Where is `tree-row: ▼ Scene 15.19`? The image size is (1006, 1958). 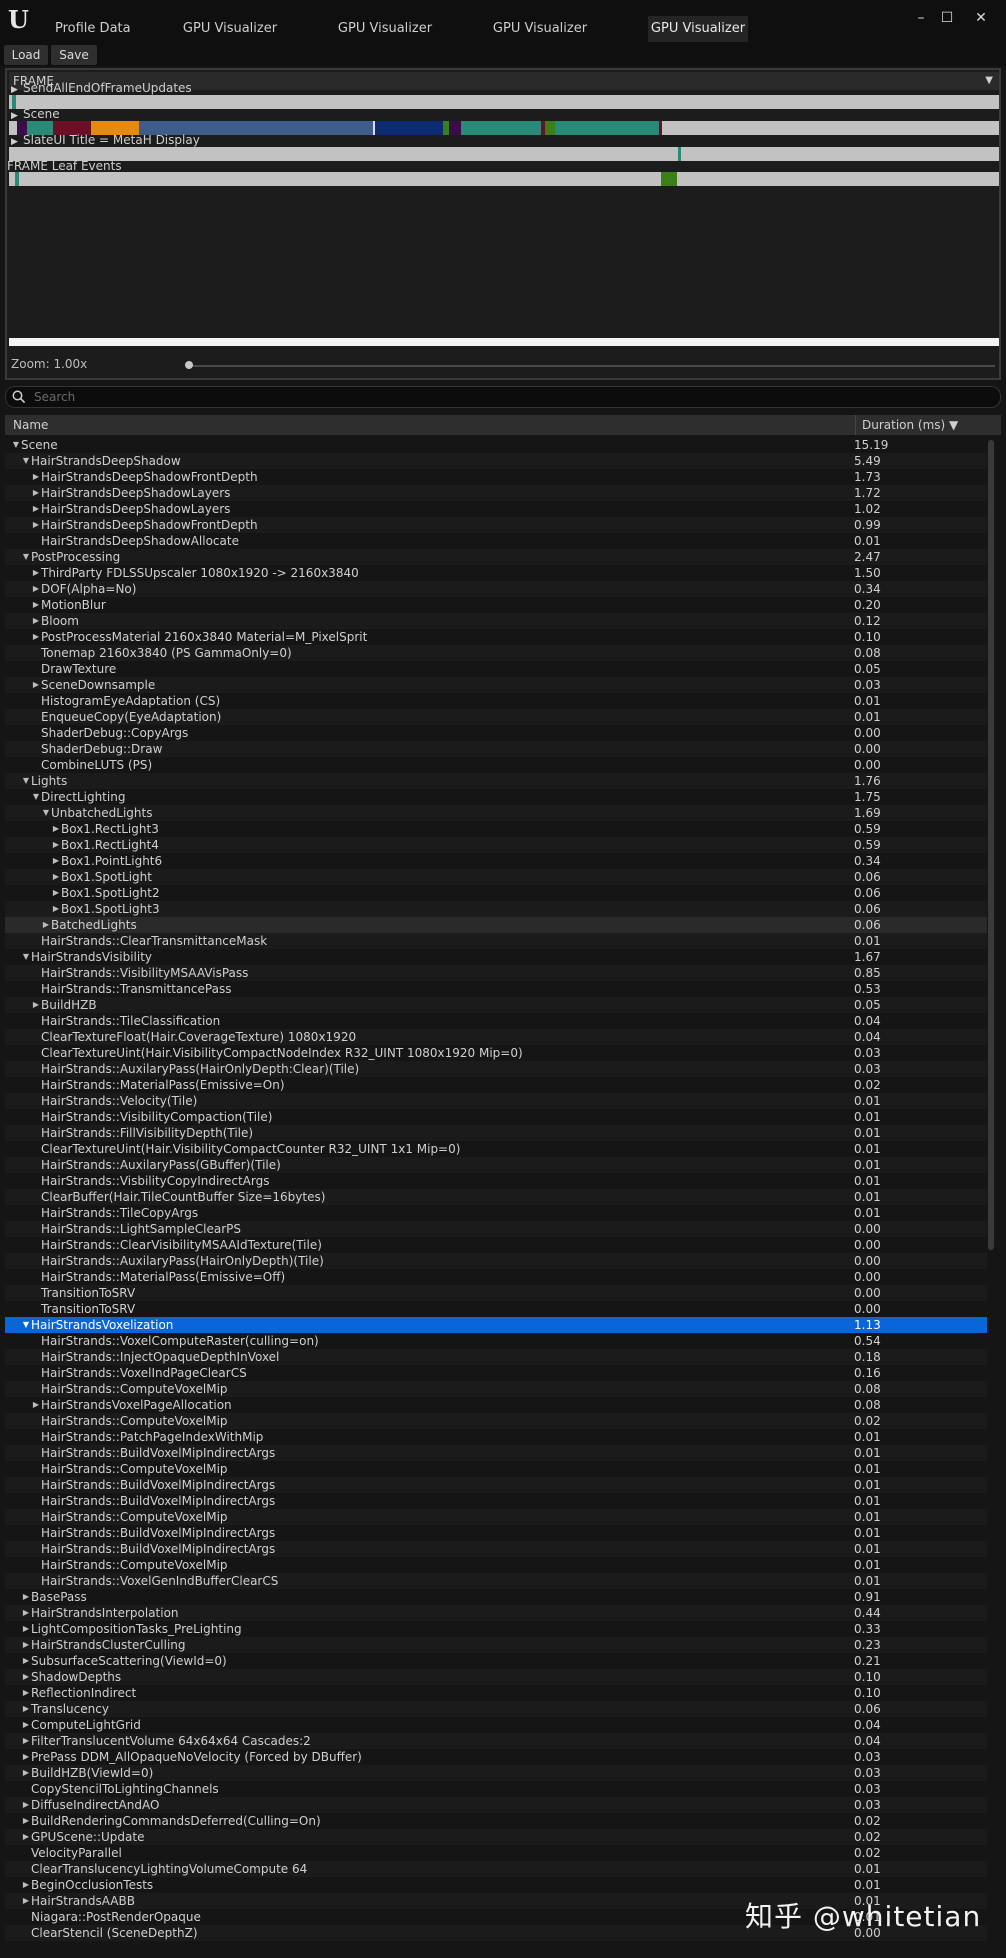 tree-row: ▼ Scene 15.19 is located at coordinates (496, 445).